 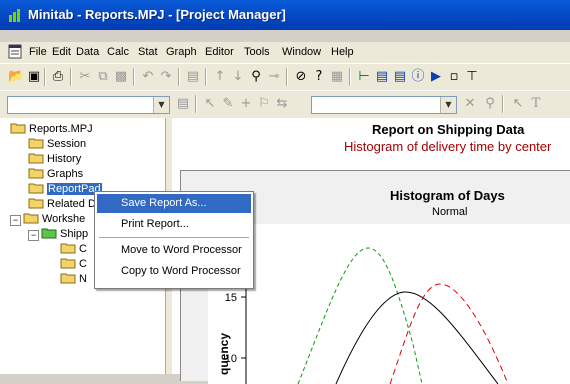 What do you see at coordinates (382, 77) in the screenshot?
I see `worksheet-icon: ▤` at bounding box center [382, 77].